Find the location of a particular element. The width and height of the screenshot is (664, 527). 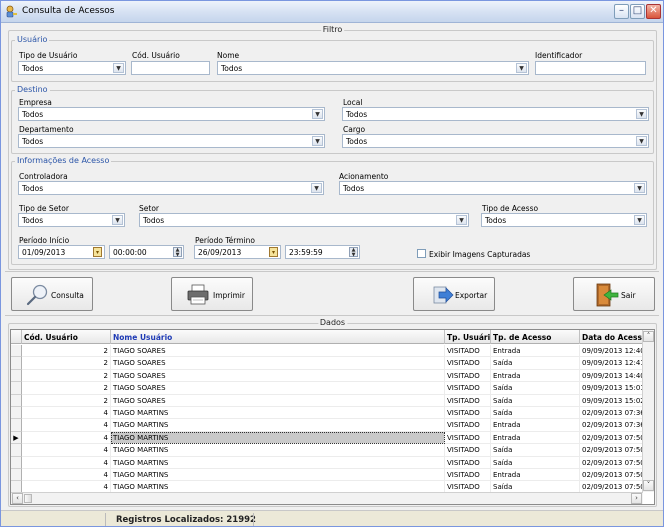

maximize-button: □ is located at coordinates (637, 11).